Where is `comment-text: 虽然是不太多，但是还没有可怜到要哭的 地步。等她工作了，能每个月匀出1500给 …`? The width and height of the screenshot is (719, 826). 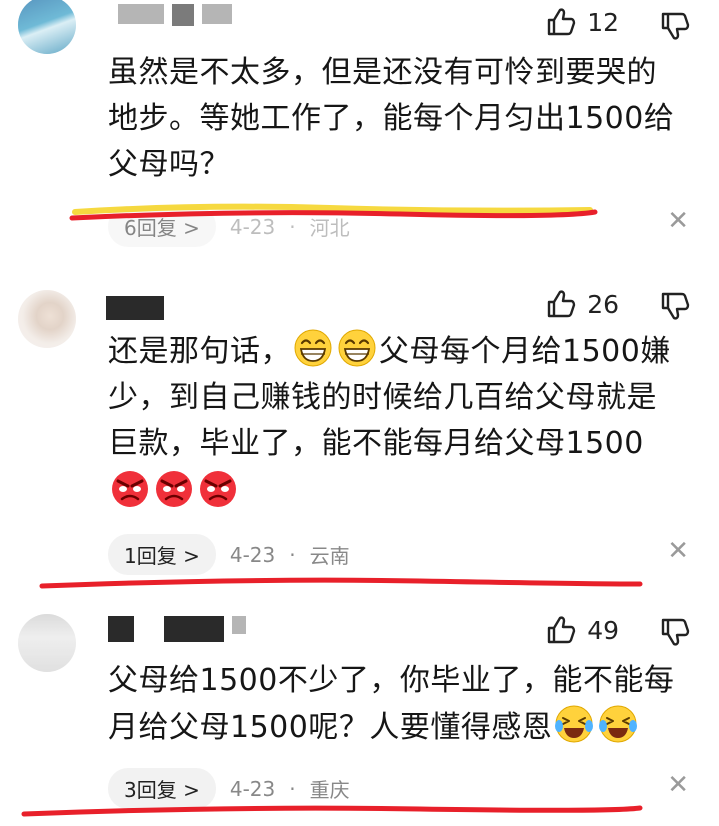 comment-text: 虽然是不太多，但是还没有可怜到要哭的 地步。等她工作了，能每个月匀出1500给 … is located at coordinates (391, 118).